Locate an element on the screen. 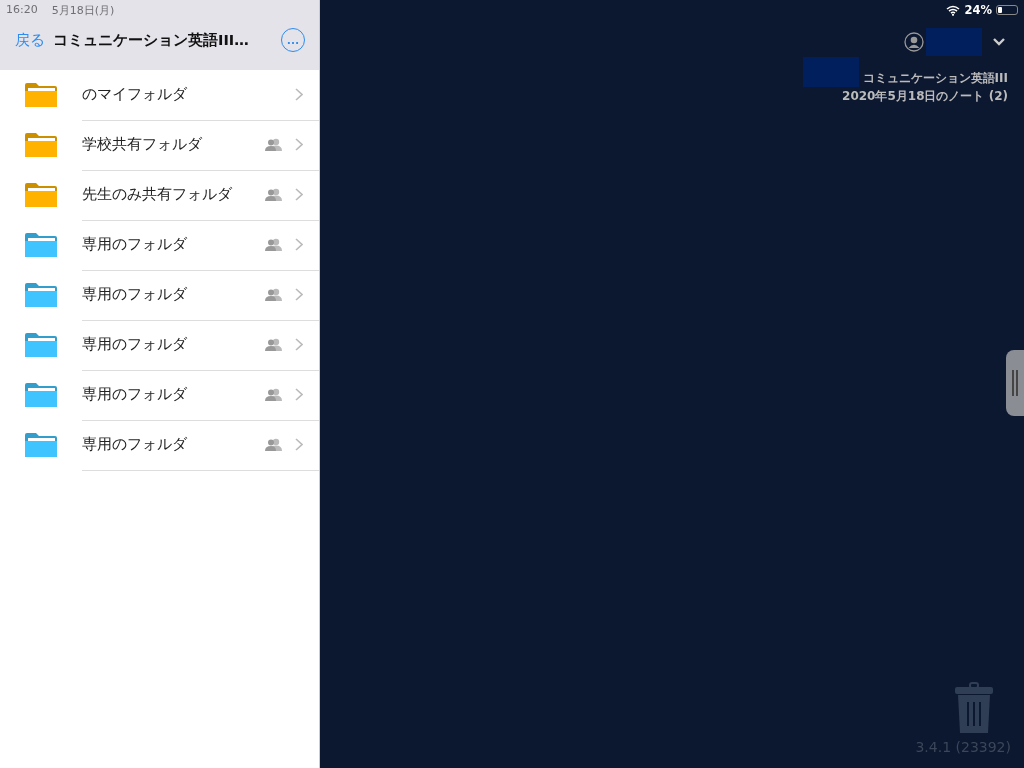 This screenshot has height=768, width=1024. chevron-down-icon is located at coordinates (999, 42).